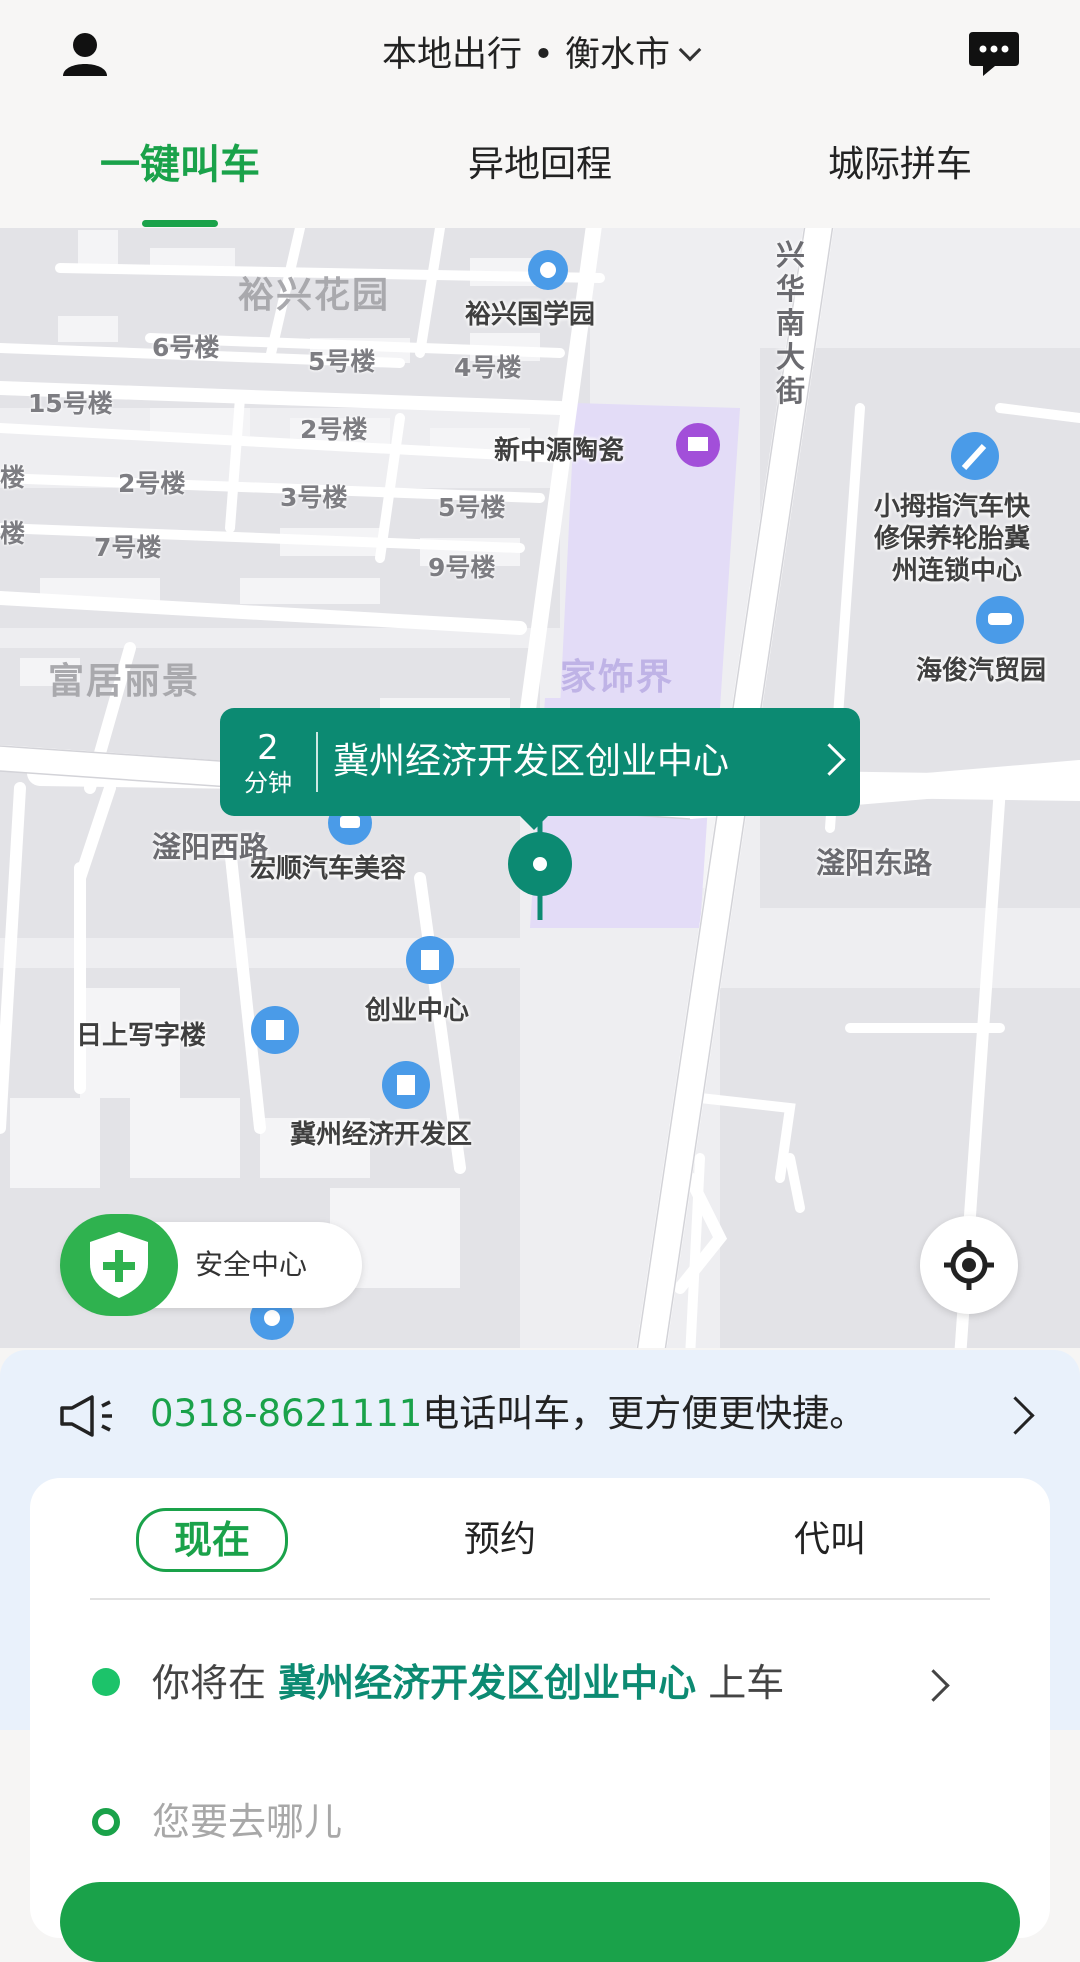 The height and width of the screenshot is (1962, 1080). I want to click on area-label: 富居丽景, so click(124, 681).